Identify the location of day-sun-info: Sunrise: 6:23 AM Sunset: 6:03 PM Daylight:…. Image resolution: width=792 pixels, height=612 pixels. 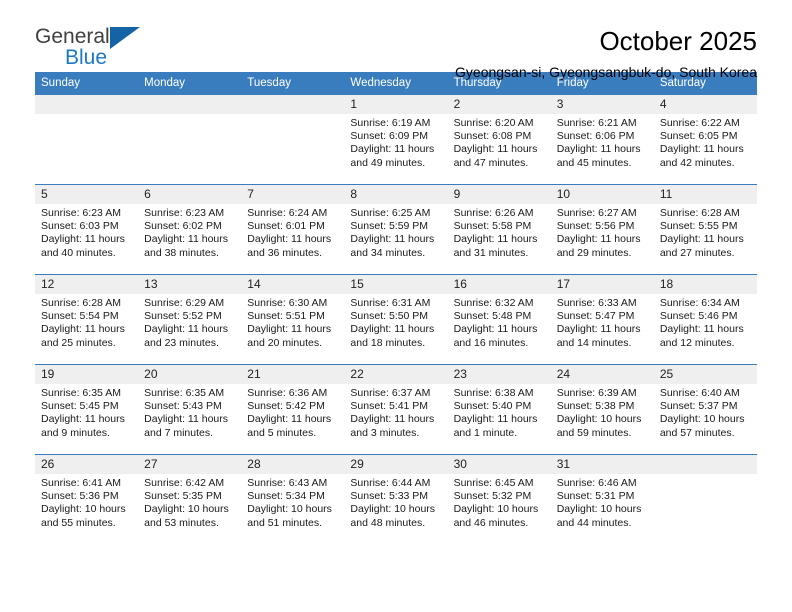
(86, 232).